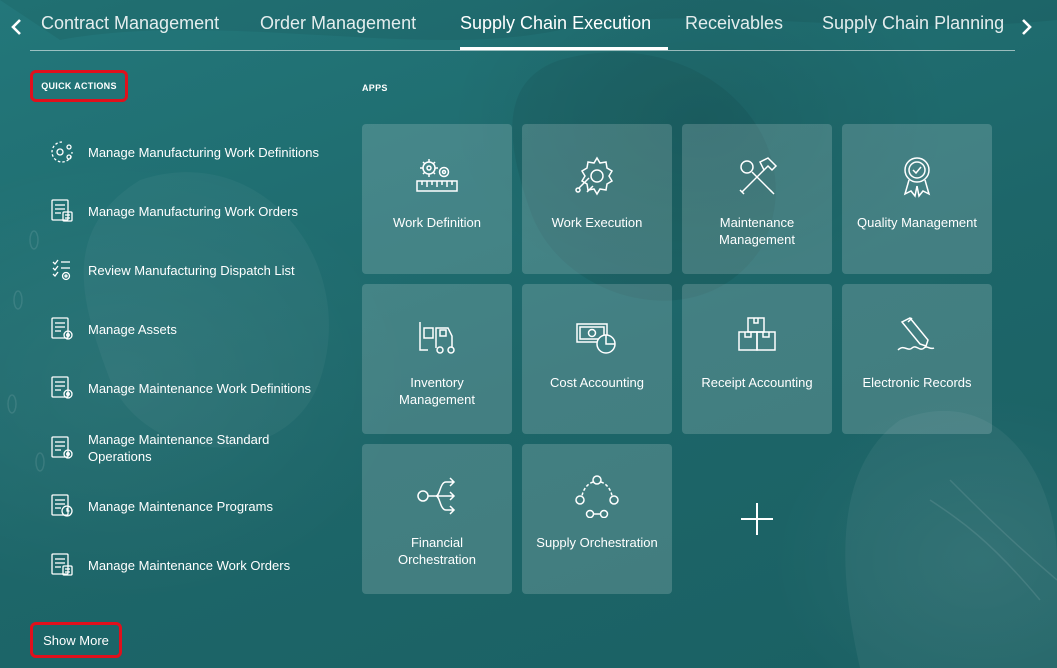 The height and width of the screenshot is (668, 1057). I want to click on quick-action-manage-manufacturing-work-definitions: Manage Manufacturing Work Definitions, so click(196, 152).